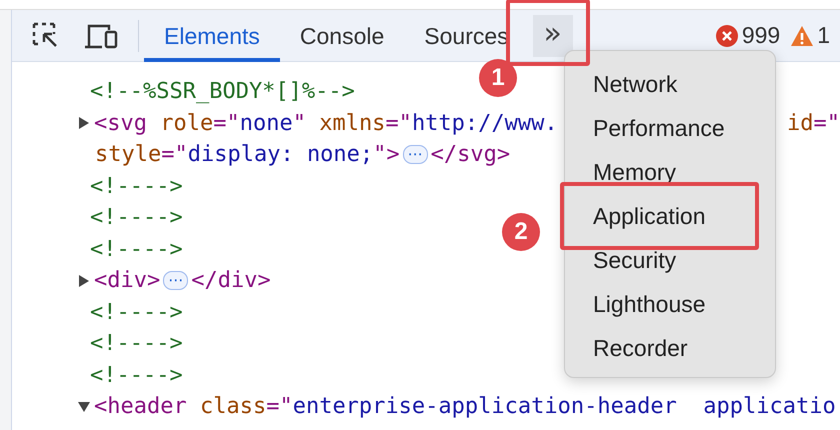 This screenshot has width=840, height=430. What do you see at coordinates (127, 281) in the screenshot?
I see `code-text: <div>` at bounding box center [127, 281].